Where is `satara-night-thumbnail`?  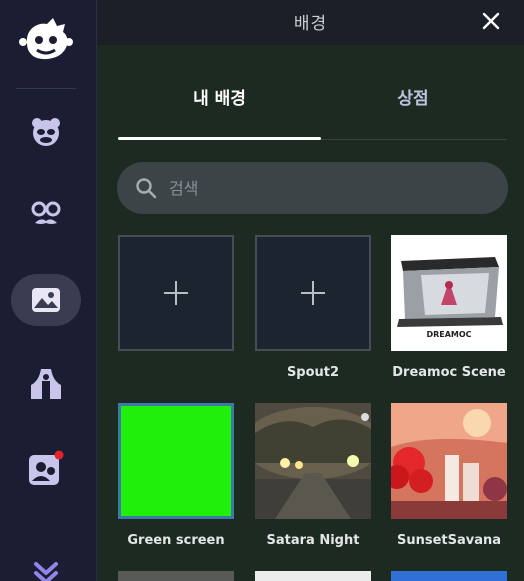 satara-night-thumbnail is located at coordinates (313, 461).